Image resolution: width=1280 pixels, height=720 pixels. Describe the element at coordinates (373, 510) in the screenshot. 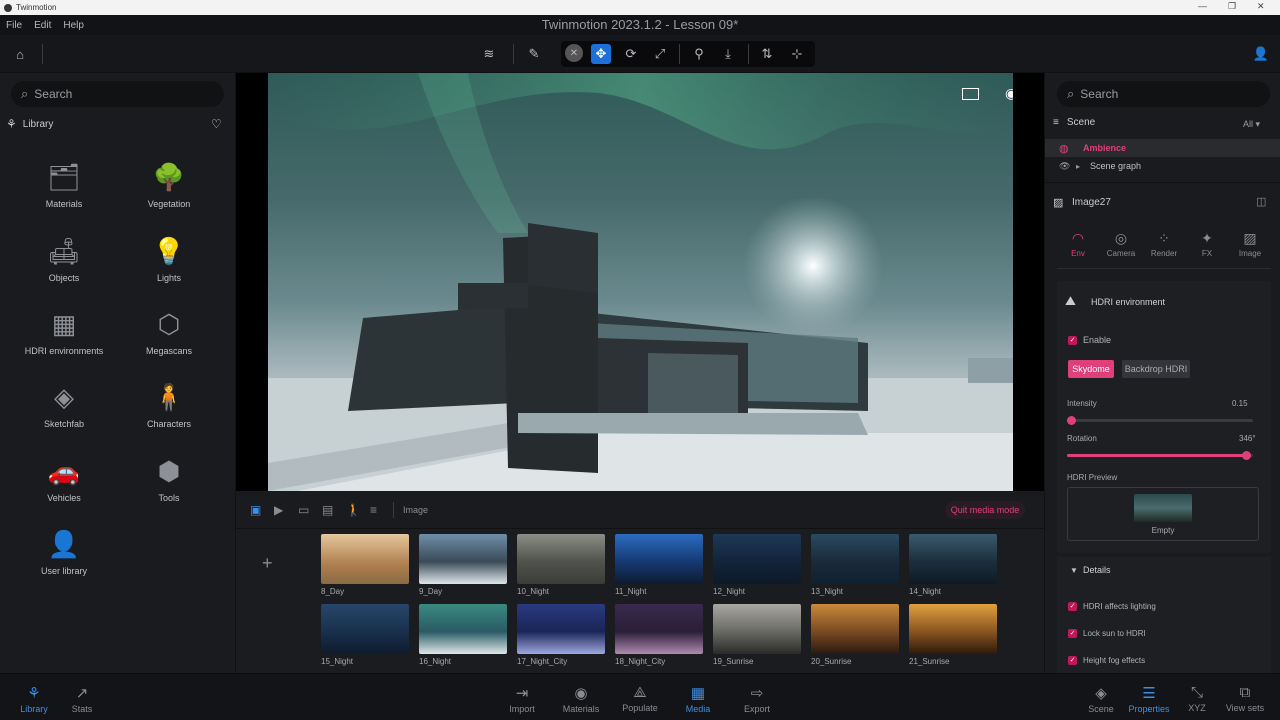

I see `list-mode-icon: ≡` at that location.